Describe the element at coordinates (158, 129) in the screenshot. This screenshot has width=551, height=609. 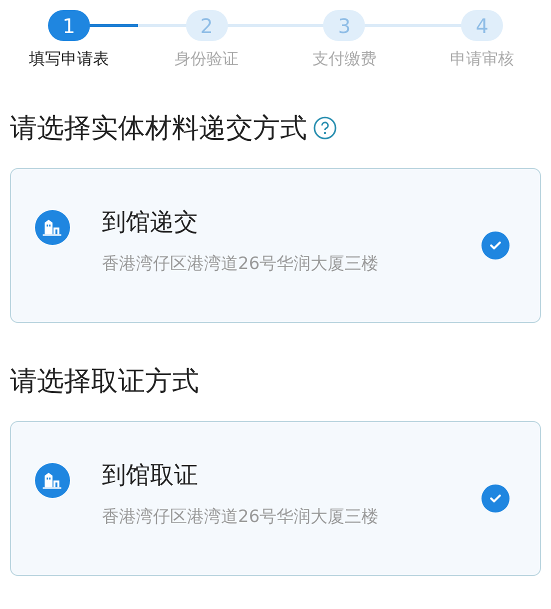
I see `section-title: 请选择实体材料递交方式` at that location.